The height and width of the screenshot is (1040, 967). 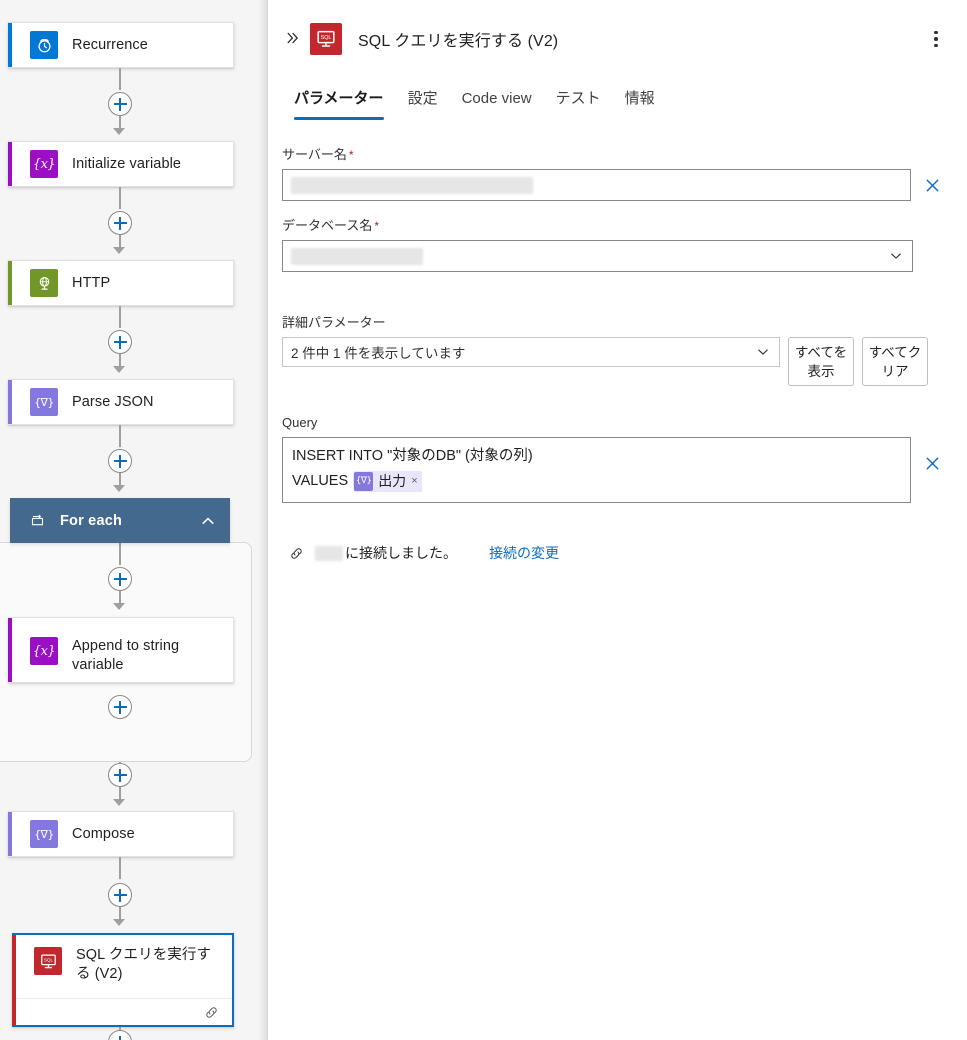 I want to click on node-label: Initialize variable, so click(x=127, y=163).